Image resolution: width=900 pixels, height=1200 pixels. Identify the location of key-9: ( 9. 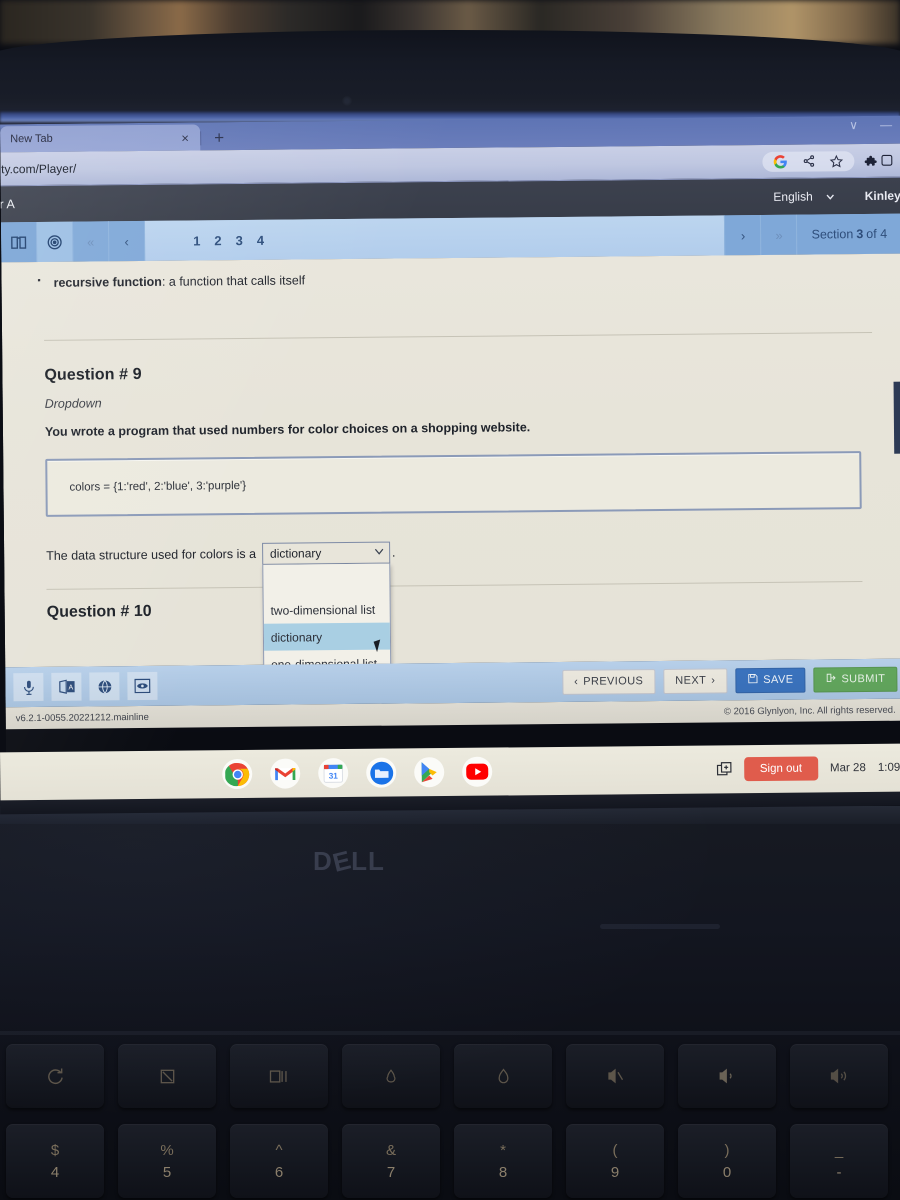
(615, 1161).